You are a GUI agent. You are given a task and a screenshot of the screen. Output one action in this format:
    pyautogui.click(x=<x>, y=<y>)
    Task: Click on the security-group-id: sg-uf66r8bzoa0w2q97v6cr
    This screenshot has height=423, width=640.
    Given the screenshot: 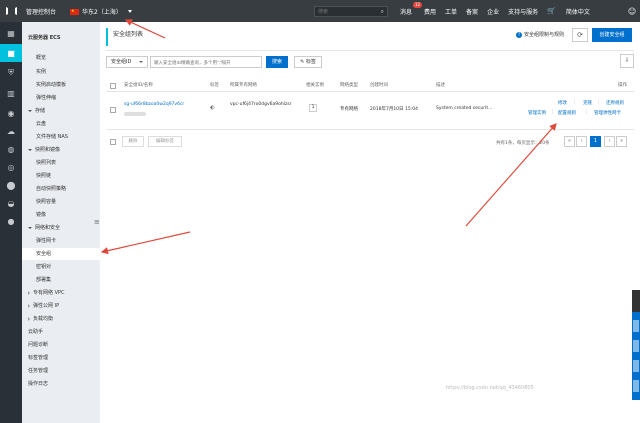 What is the action you would take?
    pyautogui.click(x=154, y=104)
    